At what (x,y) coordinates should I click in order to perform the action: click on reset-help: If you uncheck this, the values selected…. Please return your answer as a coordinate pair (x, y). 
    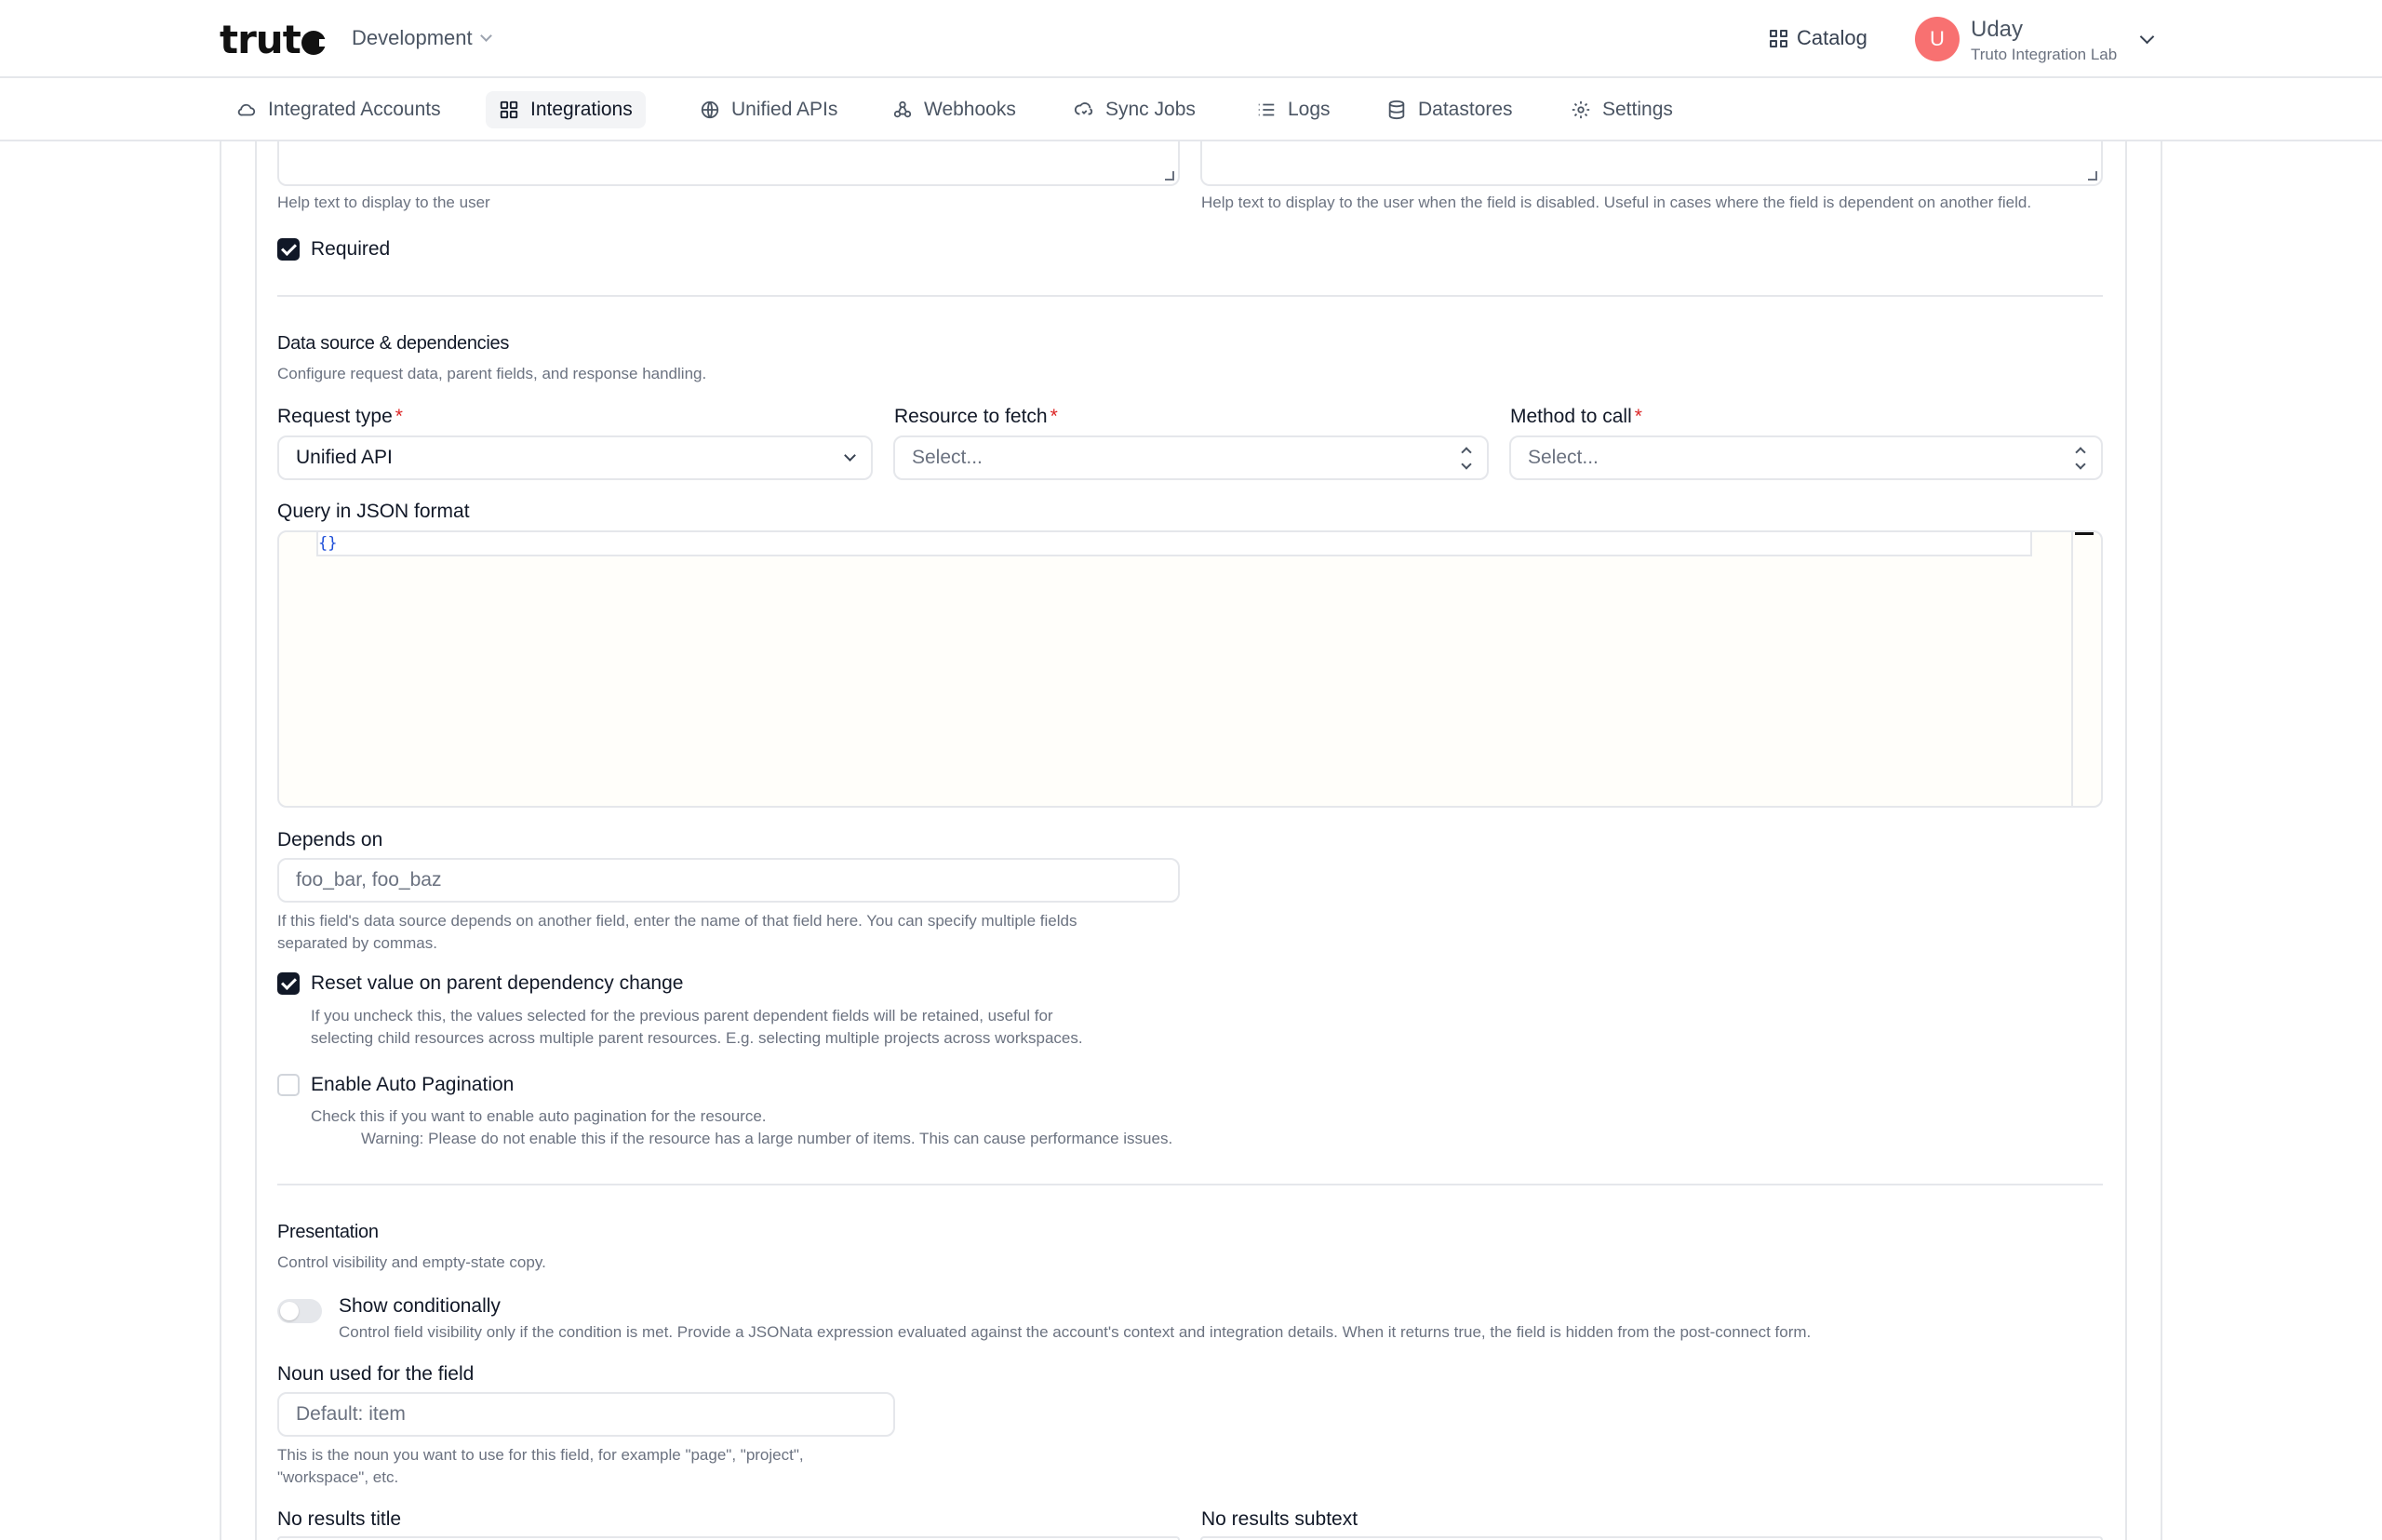
    Looking at the image, I should click on (697, 1028).